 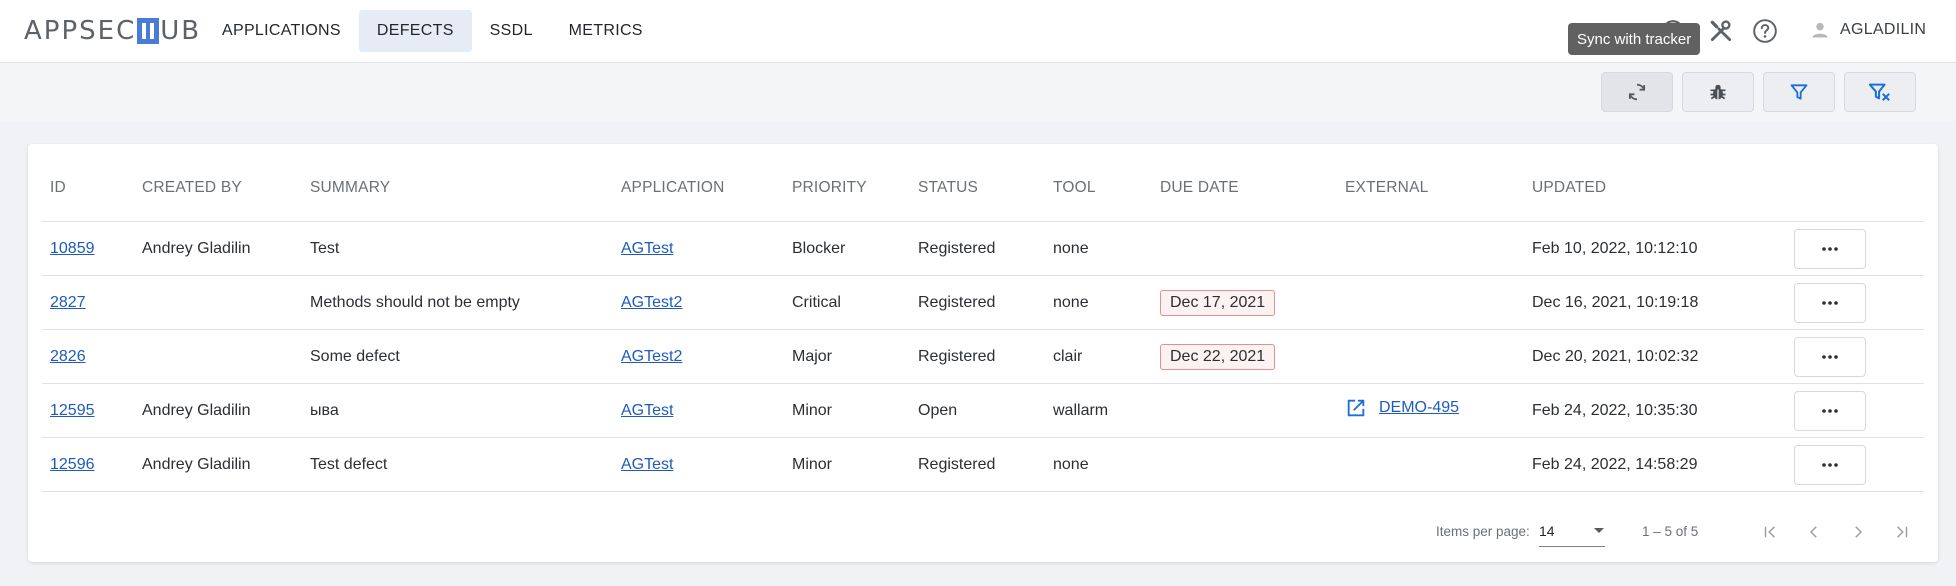 I want to click on col-application: APPLICATION, so click(x=698, y=188).